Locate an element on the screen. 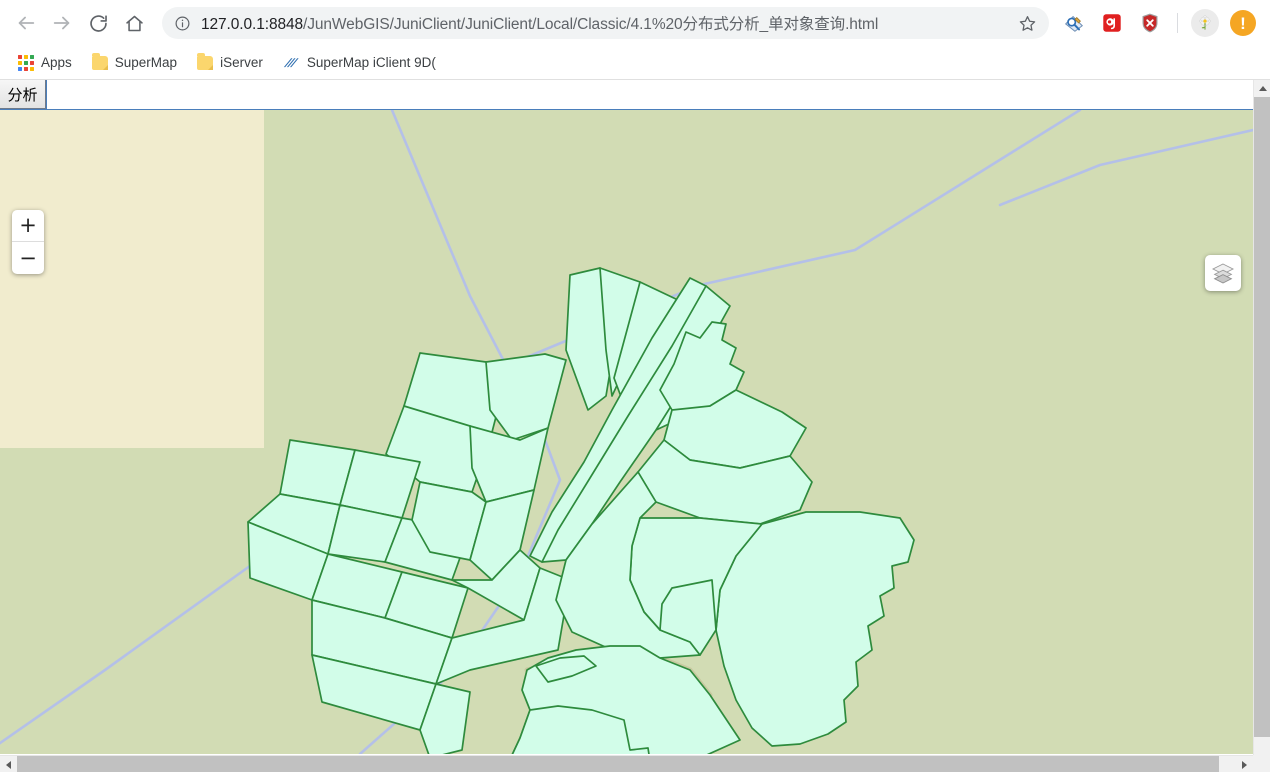 The height and width of the screenshot is (772, 1270). apps-grid-icon is located at coordinates (26, 62).